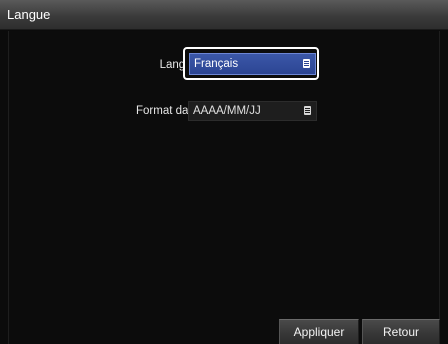 The width and height of the screenshot is (448, 344). Describe the element at coordinates (227, 111) in the screenshot. I see `date-format-select-value: AAAA/MM/JJ` at that location.